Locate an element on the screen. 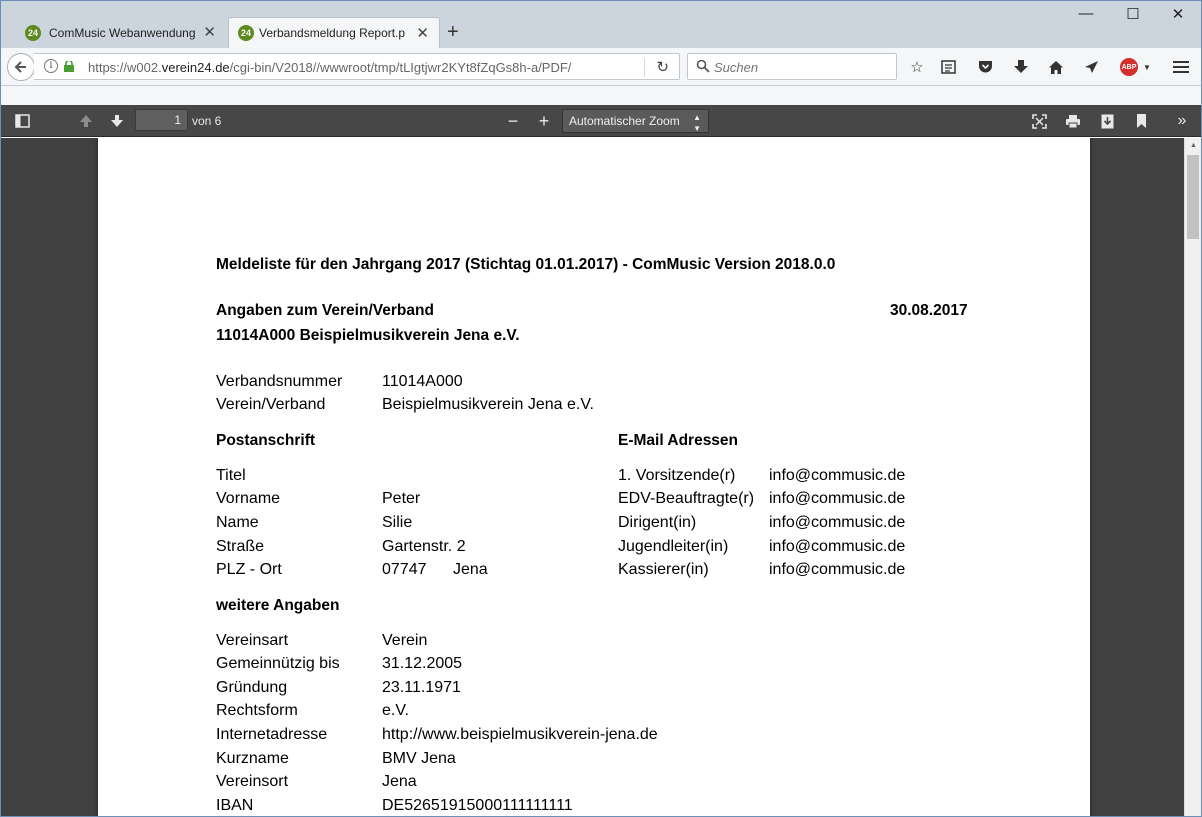 The image size is (1202, 817). field-label: Vereinsort is located at coordinates (252, 781).